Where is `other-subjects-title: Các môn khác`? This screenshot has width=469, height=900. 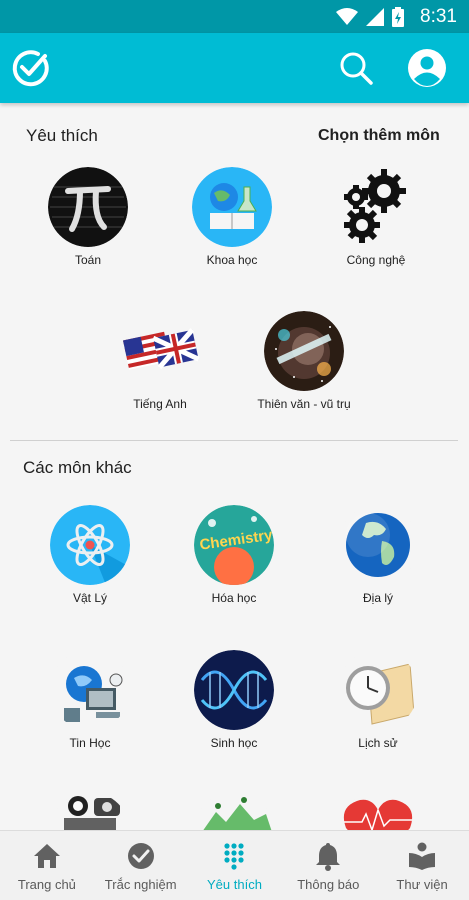 other-subjects-title: Các môn khác is located at coordinates (77, 467).